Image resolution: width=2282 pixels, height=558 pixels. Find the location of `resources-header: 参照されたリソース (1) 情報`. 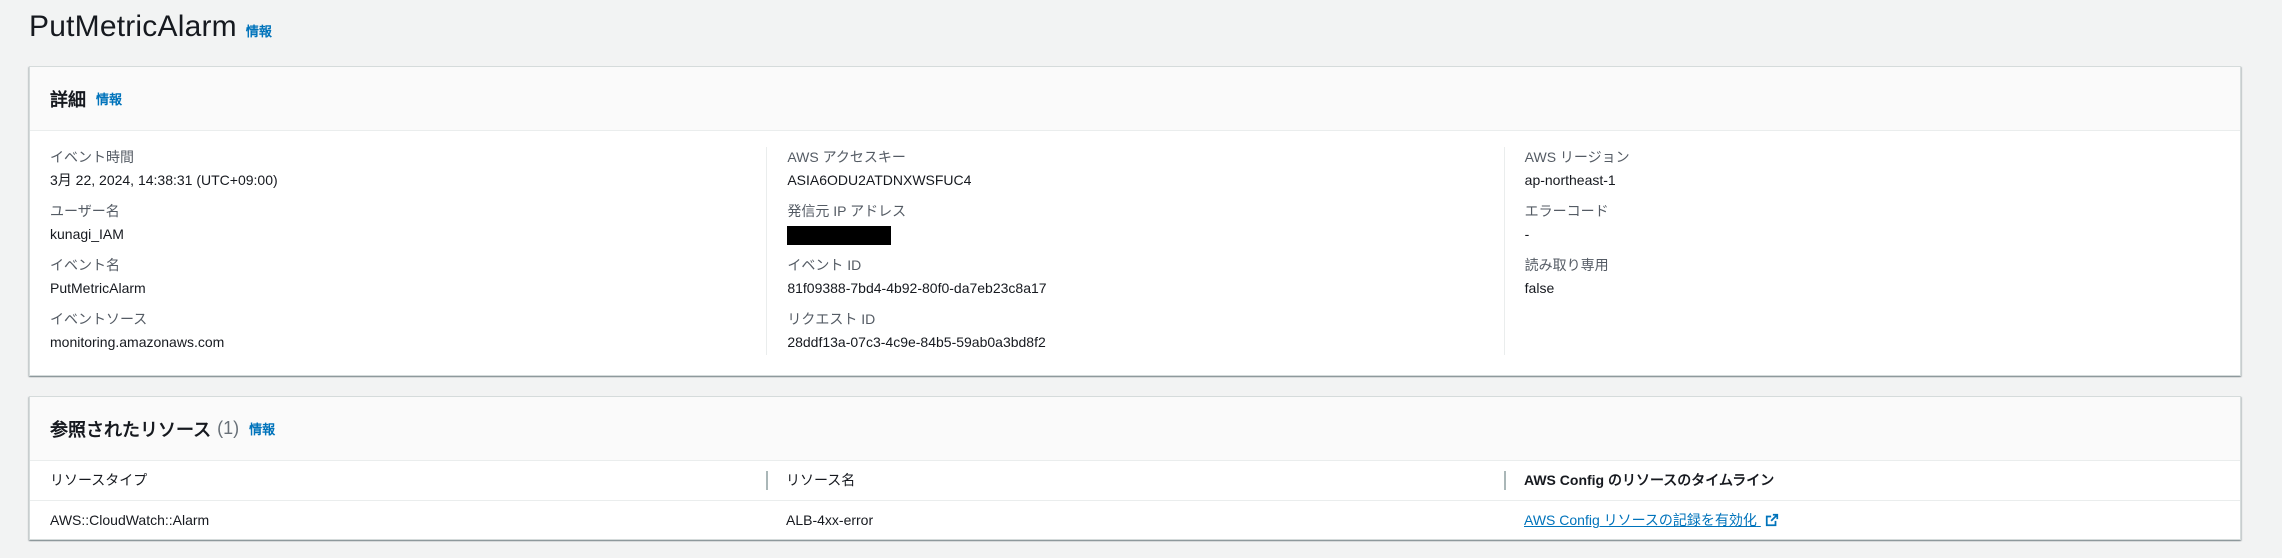

resources-header: 参照されたリソース (1) 情報 is located at coordinates (1135, 429).